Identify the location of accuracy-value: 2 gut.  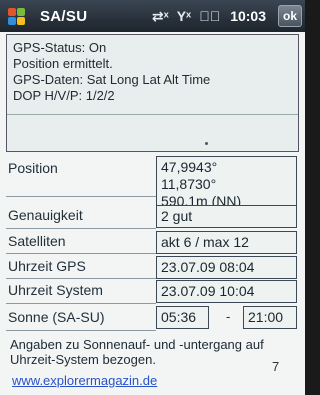
(226, 216).